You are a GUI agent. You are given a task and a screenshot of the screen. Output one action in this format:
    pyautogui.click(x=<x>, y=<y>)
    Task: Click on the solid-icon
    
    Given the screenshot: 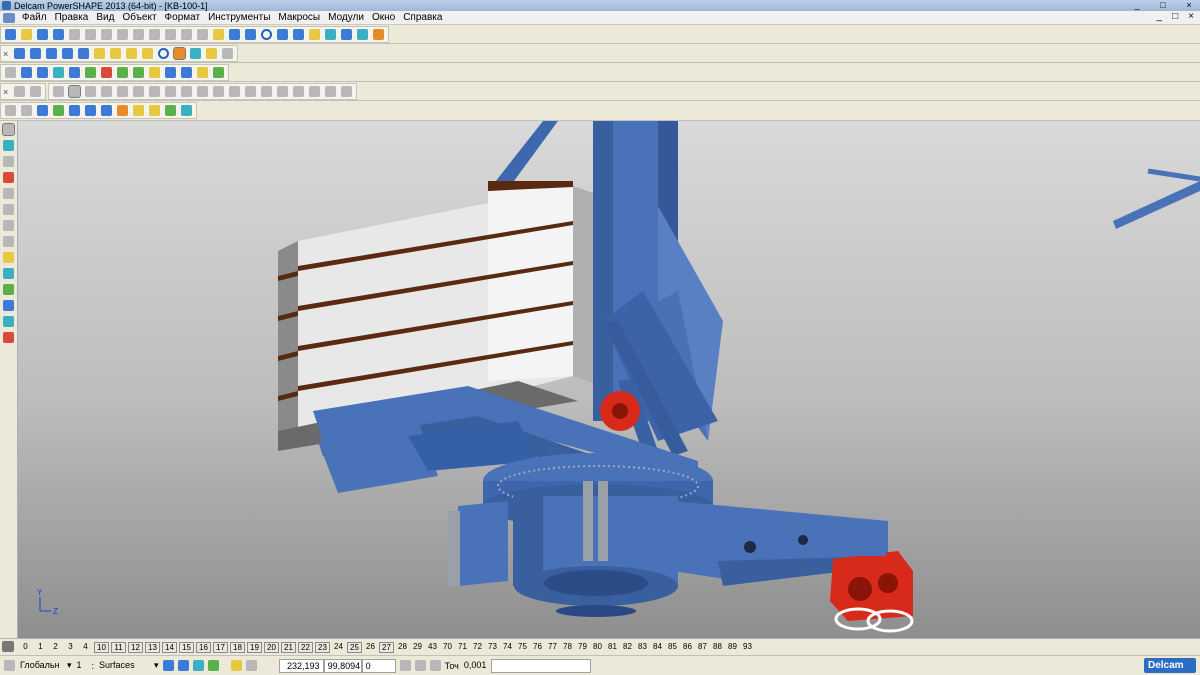 What is the action you would take?
    pyautogui.click(x=346, y=34)
    